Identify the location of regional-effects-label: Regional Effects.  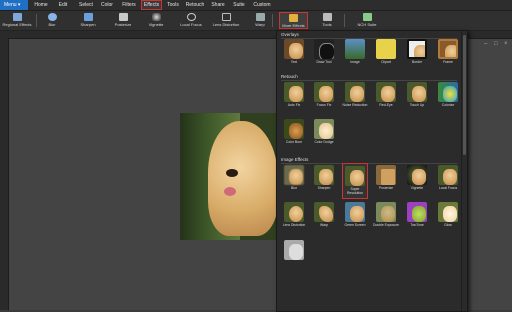
(17, 24).